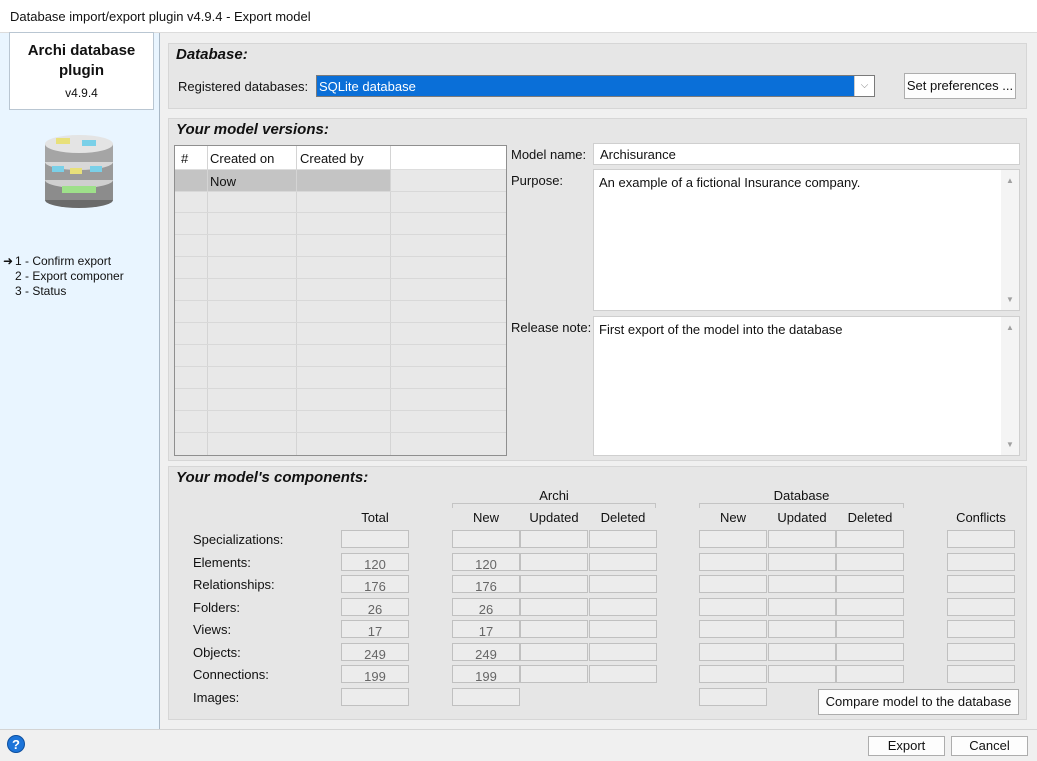  Describe the element at coordinates (623, 517) in the screenshot. I see `archi-deleted-column-header: Deleted` at that location.